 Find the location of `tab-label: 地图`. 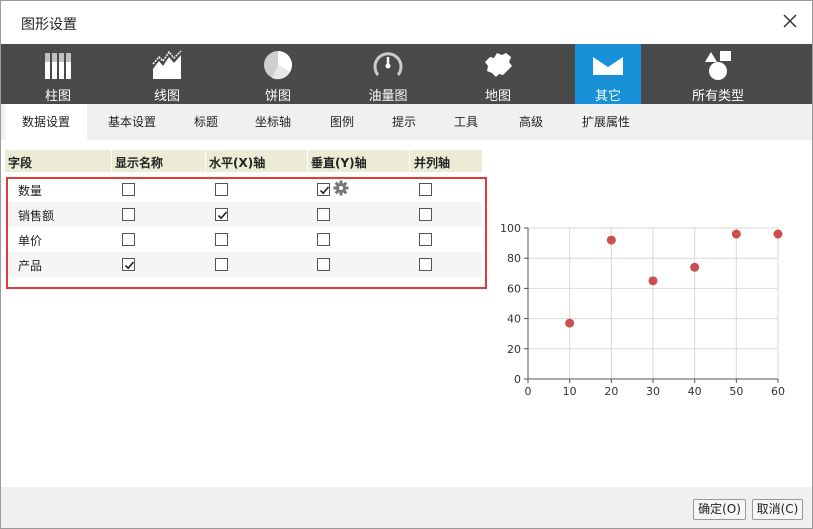

tab-label: 地图 is located at coordinates (497, 96).